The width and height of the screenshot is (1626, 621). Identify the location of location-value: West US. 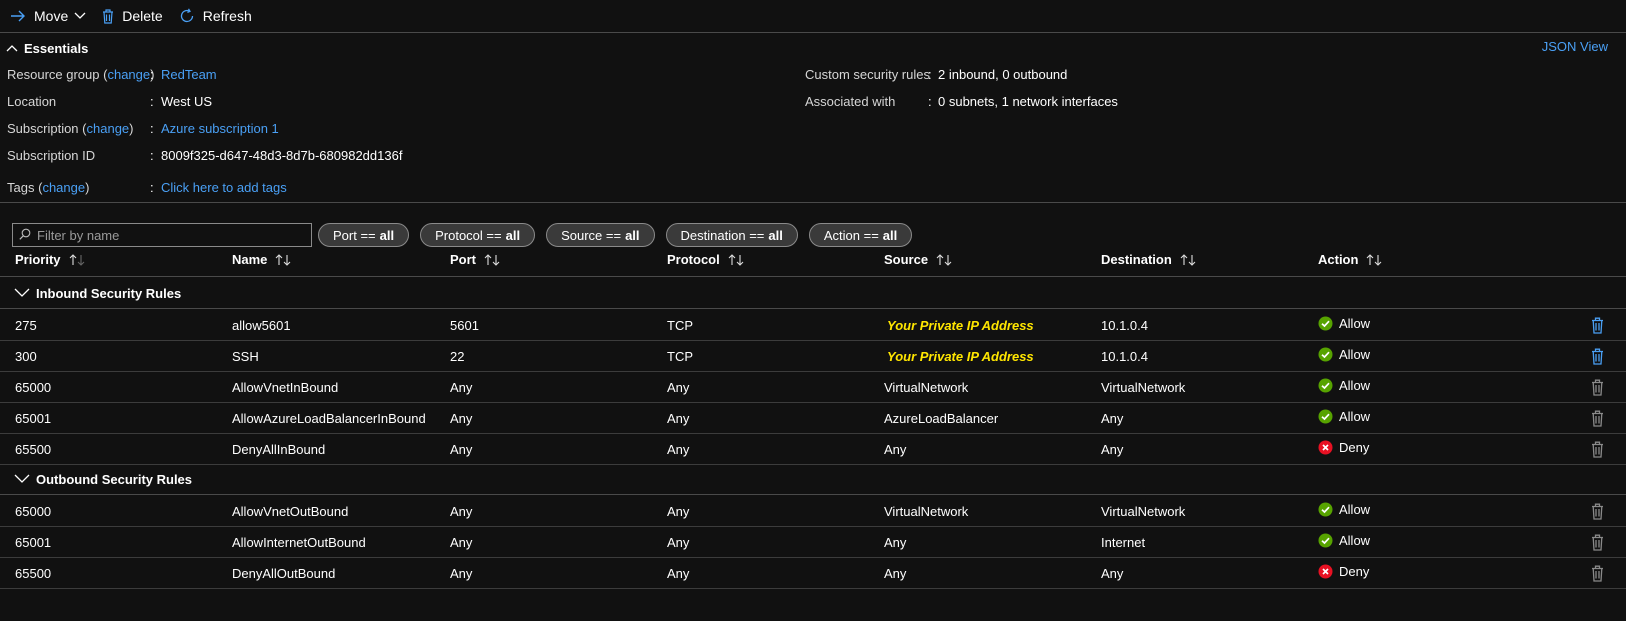
(187, 101).